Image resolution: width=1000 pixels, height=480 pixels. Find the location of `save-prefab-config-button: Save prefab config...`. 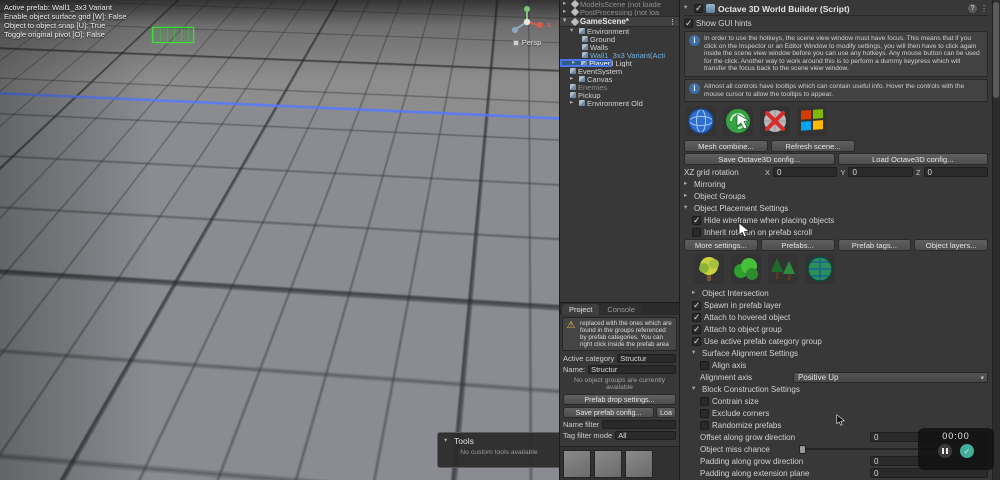

save-prefab-config-button: Save prefab config... is located at coordinates (608, 412).